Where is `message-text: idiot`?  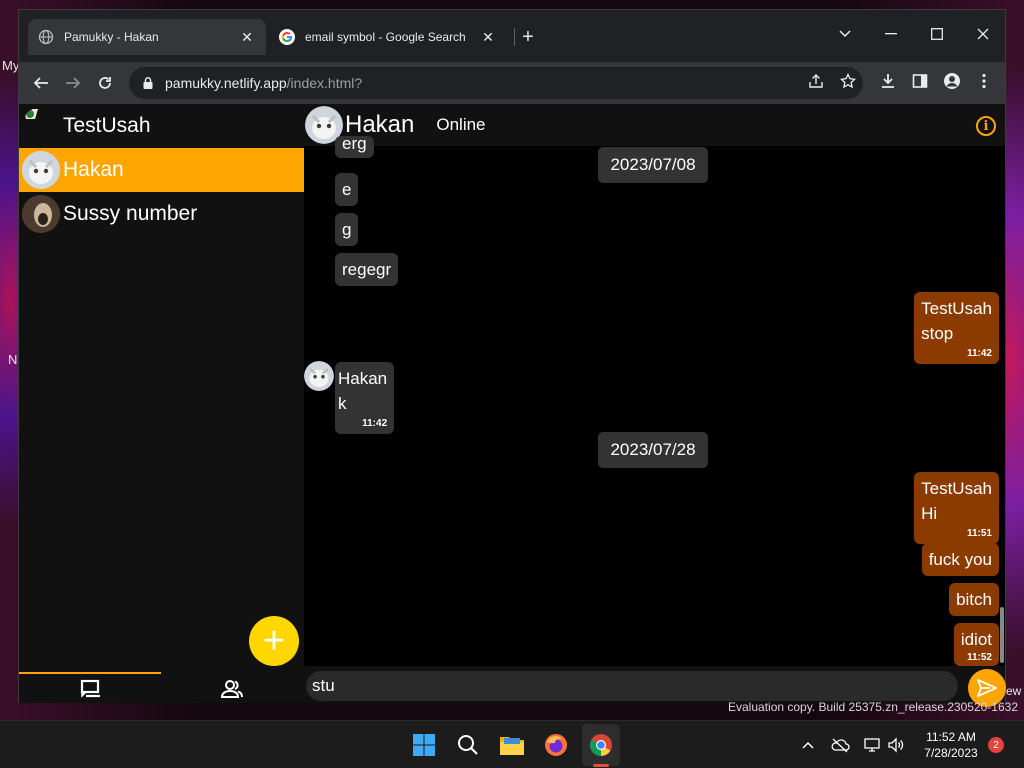 message-text: idiot is located at coordinates (976, 639).